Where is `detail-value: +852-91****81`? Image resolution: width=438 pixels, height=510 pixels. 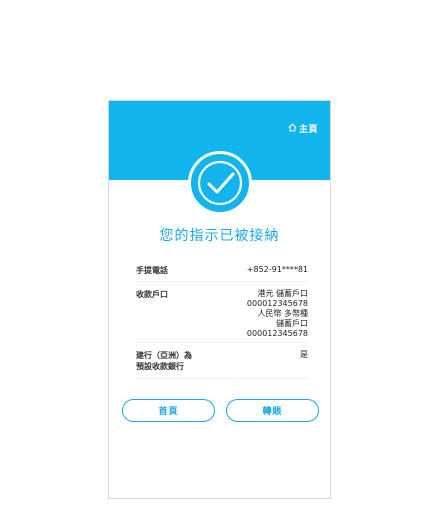 detail-value: +852-91****81 is located at coordinates (277, 269).